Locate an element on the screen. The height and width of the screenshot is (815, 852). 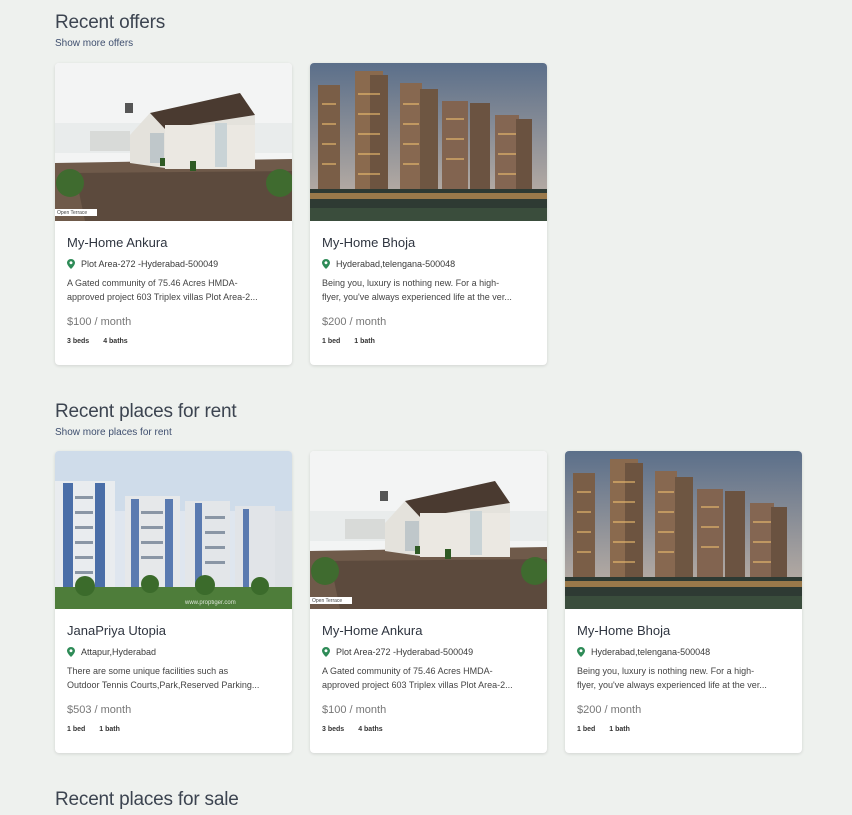
property-image: www.proptiger.com is located at coordinates (173, 530).